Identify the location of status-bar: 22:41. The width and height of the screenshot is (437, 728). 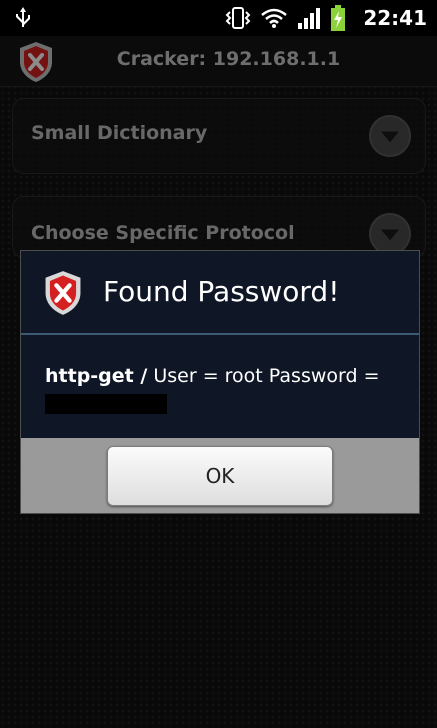
(218, 18).